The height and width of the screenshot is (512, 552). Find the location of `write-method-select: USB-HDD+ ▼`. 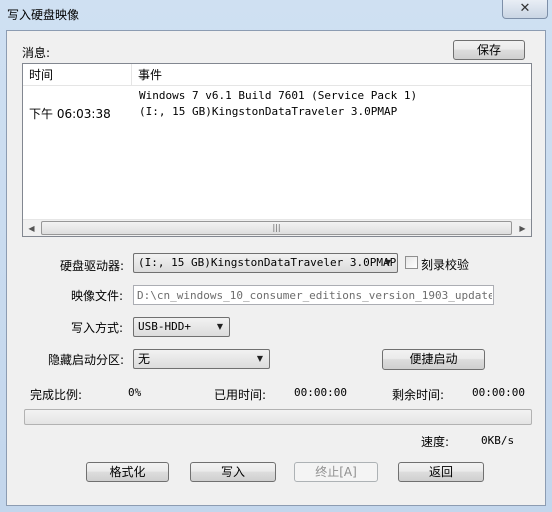

write-method-select: USB-HDD+ ▼ is located at coordinates (181, 327).